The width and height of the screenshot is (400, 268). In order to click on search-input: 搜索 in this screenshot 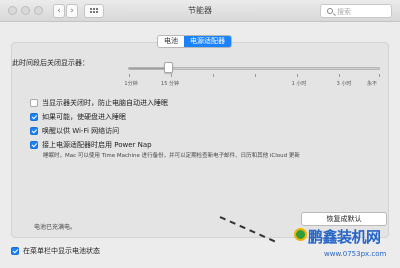, I will do `click(356, 11)`.